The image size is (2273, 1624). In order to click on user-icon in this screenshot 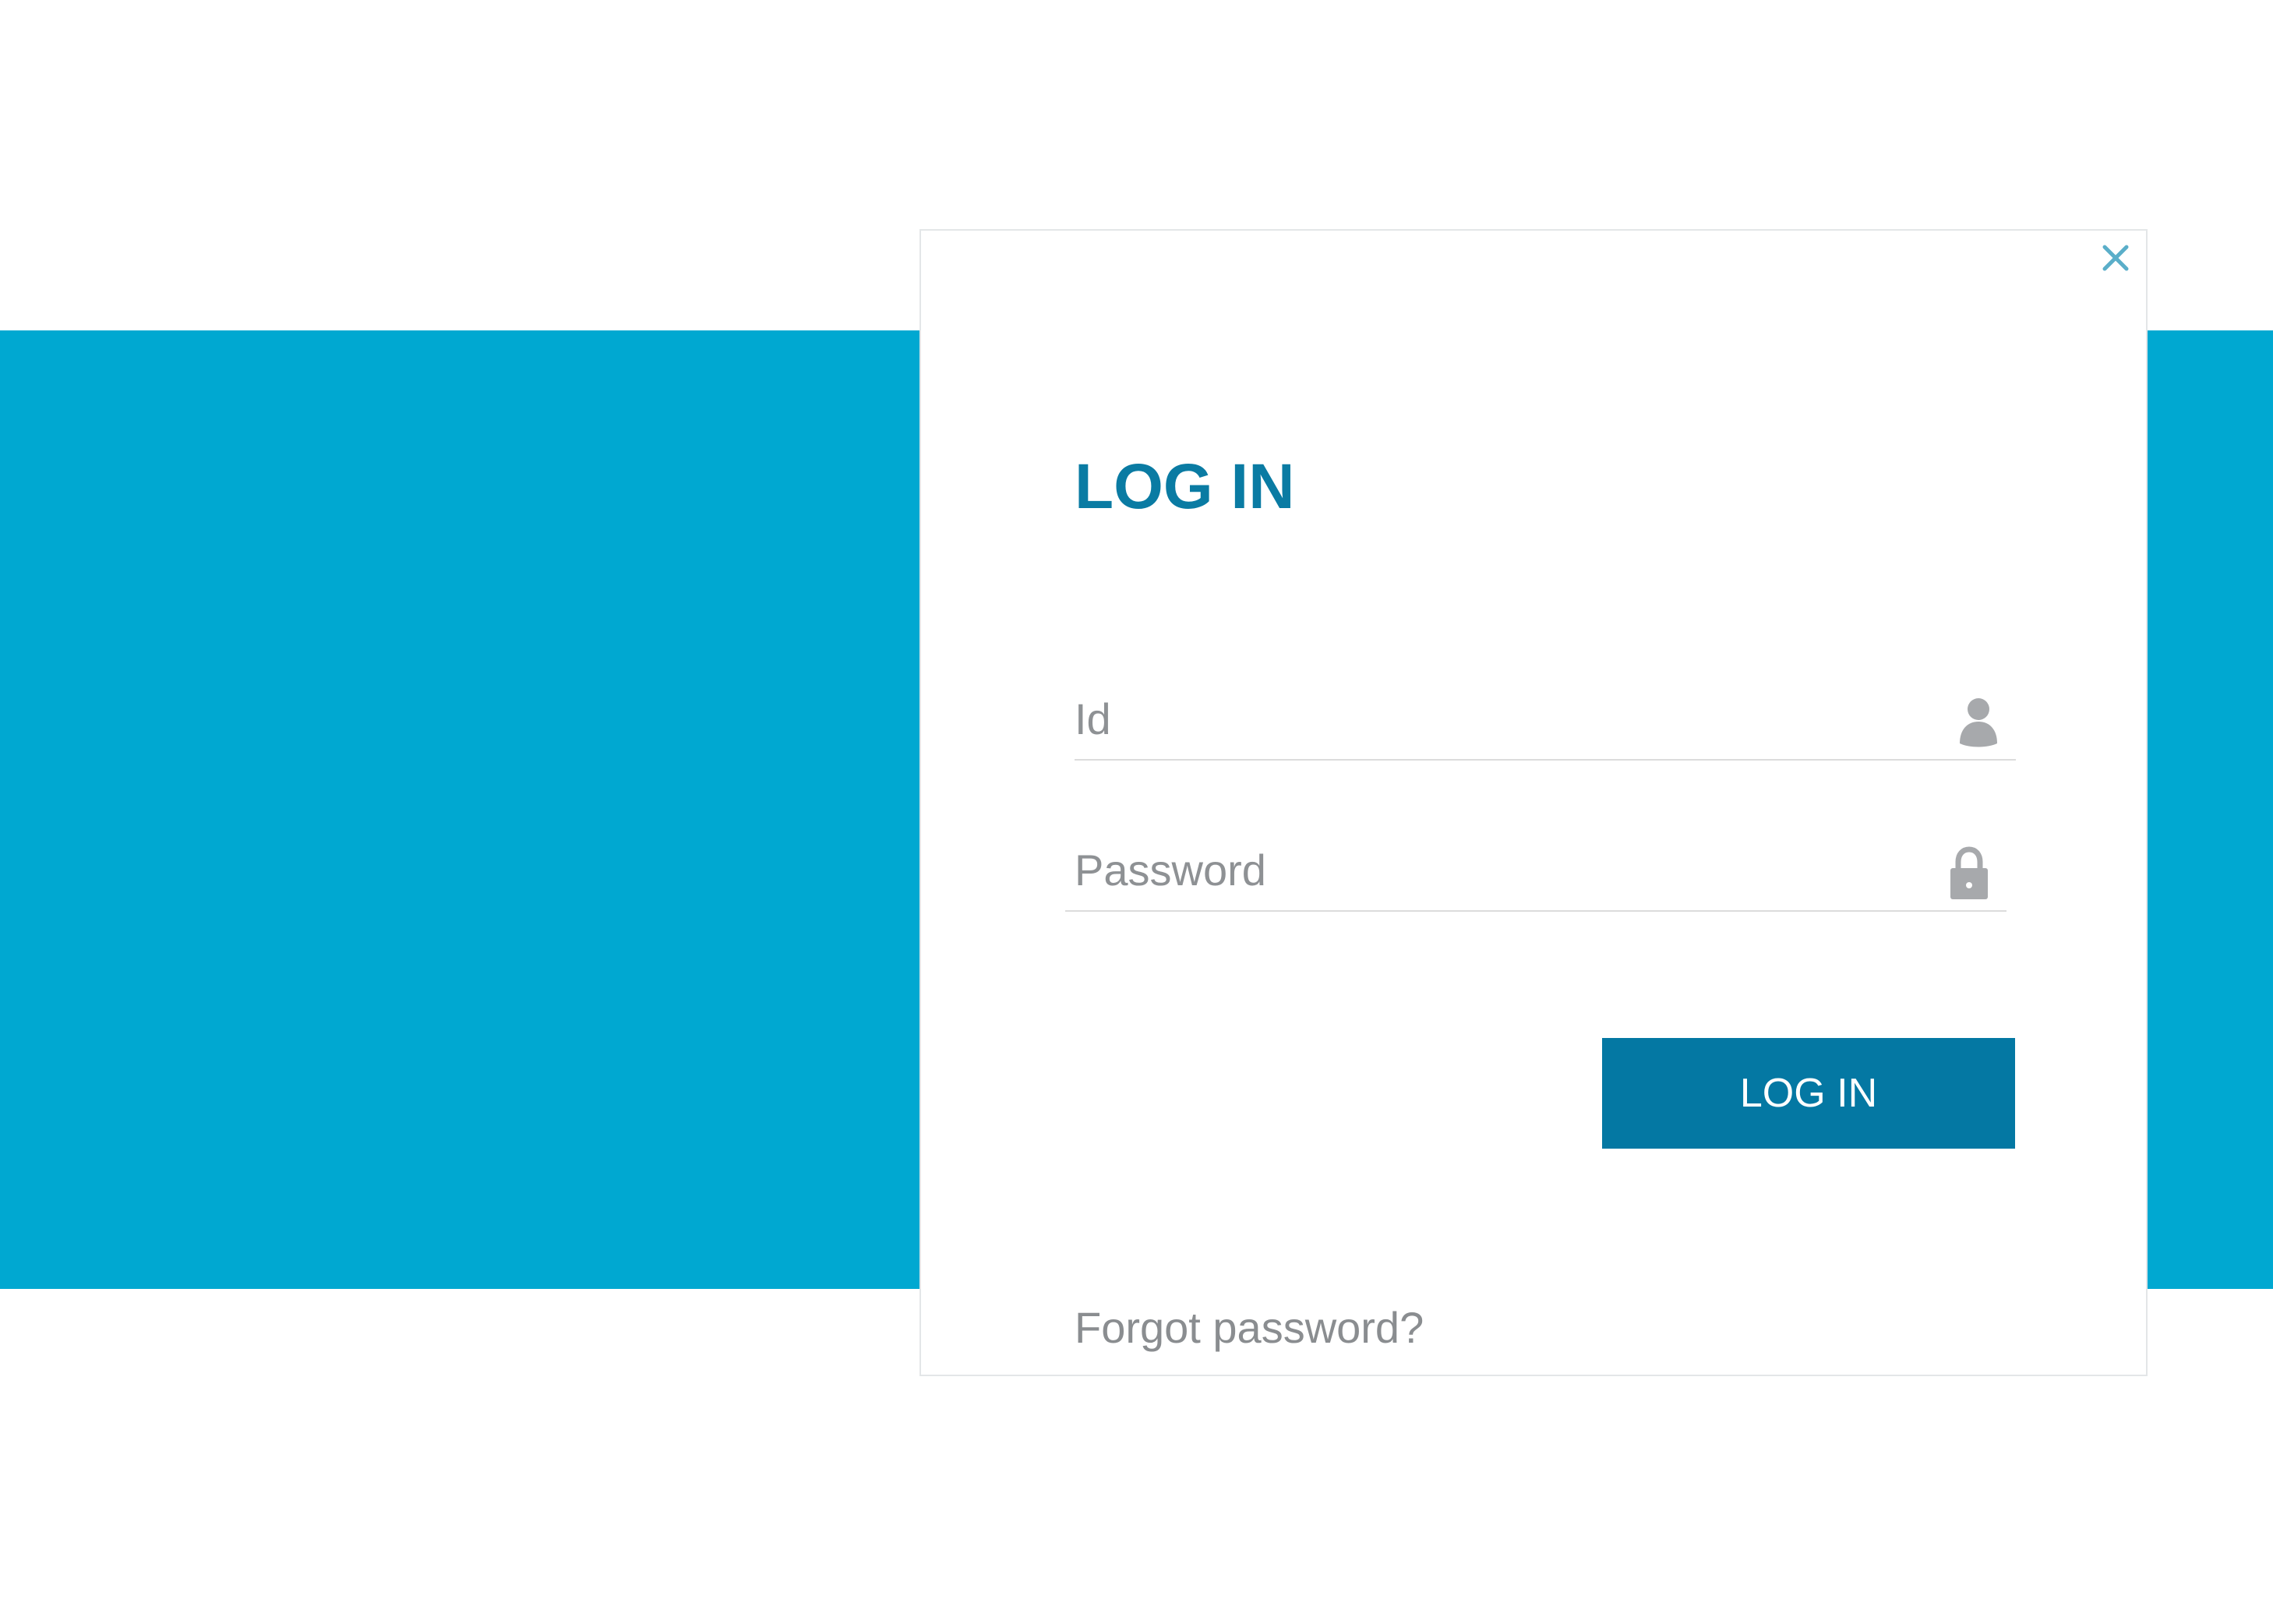, I will do `click(1978, 722)`.